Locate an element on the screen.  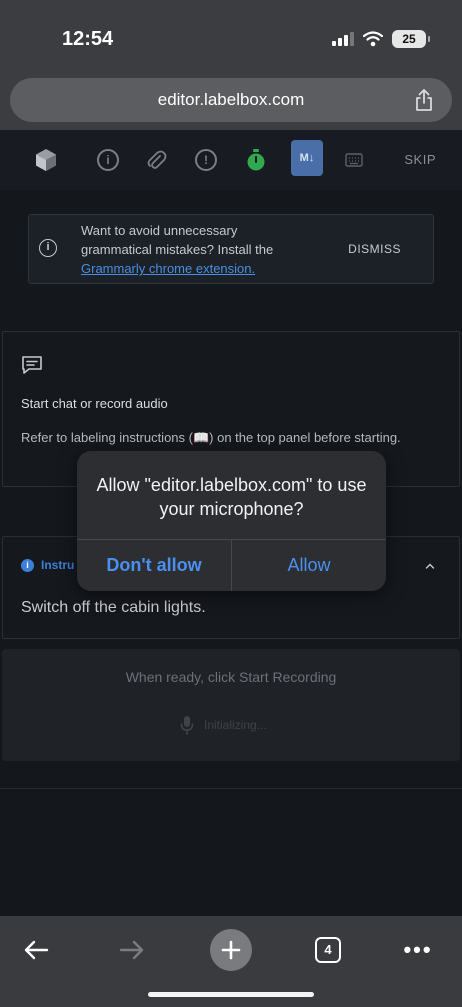
instruction-label: Instru is located at coordinates (58, 565).